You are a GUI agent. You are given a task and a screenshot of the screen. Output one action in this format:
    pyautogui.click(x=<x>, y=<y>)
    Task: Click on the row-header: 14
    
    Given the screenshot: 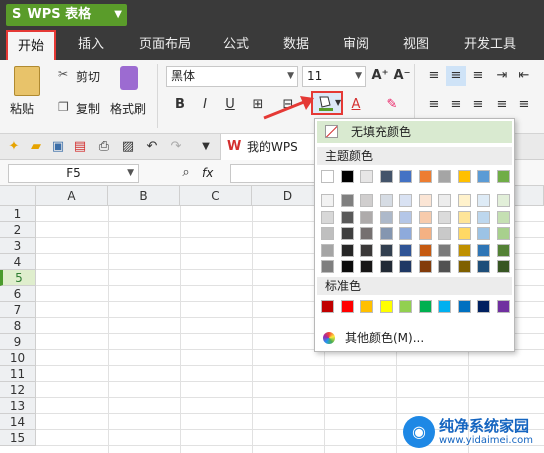 What is the action you would take?
    pyautogui.click(x=18, y=422)
    